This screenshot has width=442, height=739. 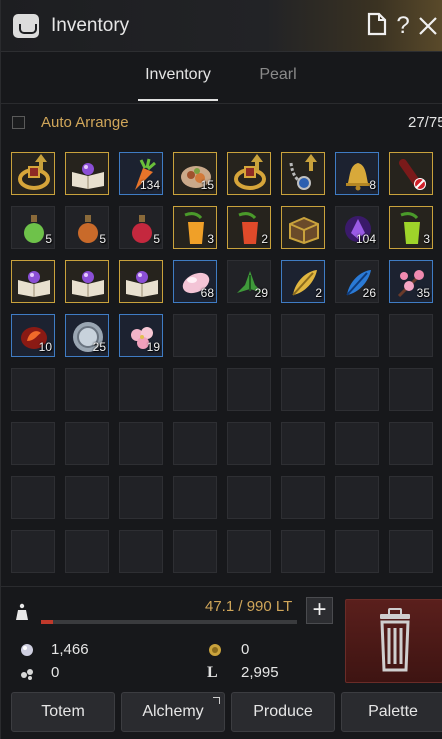 What do you see at coordinates (393, 641) in the screenshot?
I see `trash-button` at bounding box center [393, 641].